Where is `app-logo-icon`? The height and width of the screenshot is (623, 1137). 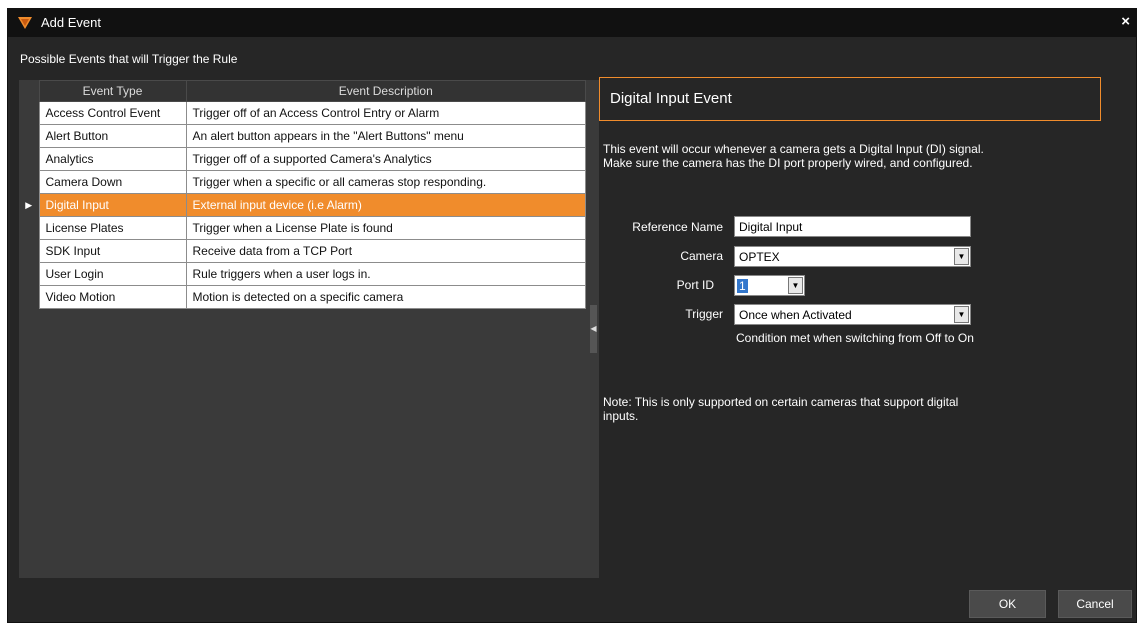
app-logo-icon is located at coordinates (25, 23).